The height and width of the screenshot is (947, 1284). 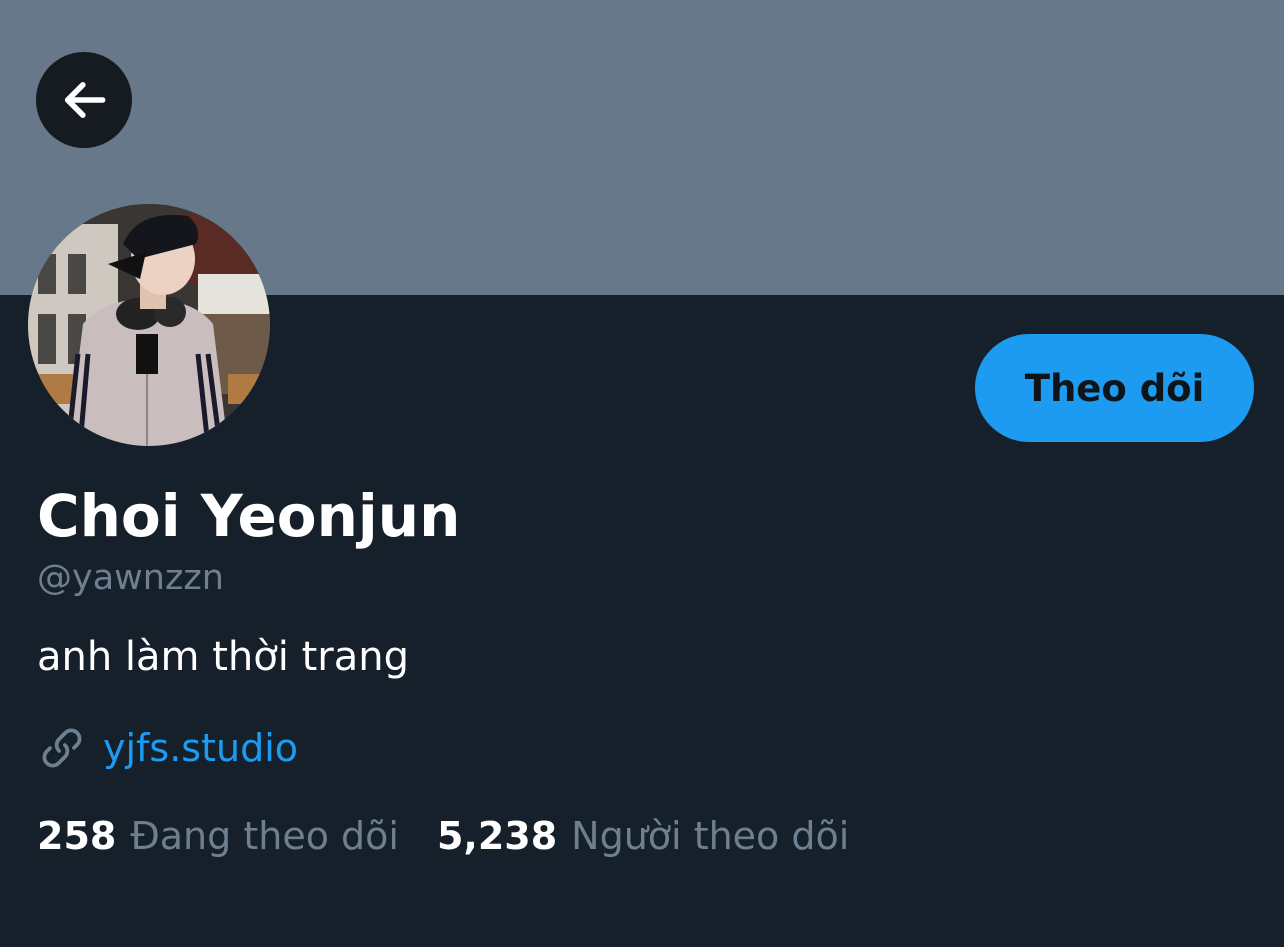 What do you see at coordinates (77, 836) in the screenshot?
I see `following-count: 258` at bounding box center [77, 836].